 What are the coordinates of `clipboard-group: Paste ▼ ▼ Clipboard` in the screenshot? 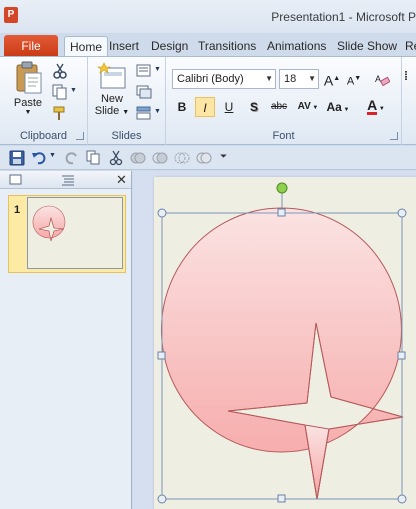 It's located at (44, 101).